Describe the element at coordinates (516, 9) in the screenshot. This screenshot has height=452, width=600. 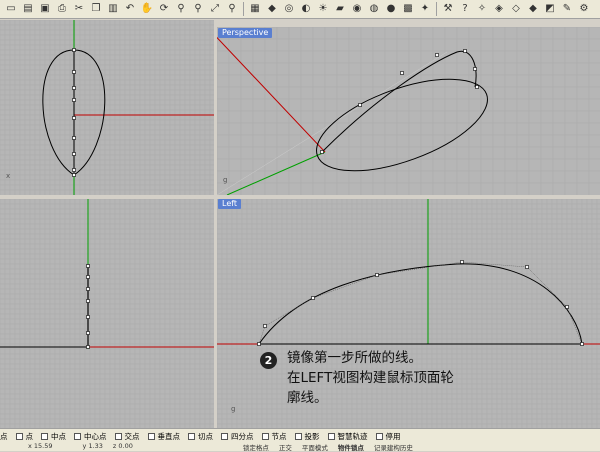
I see `select-box-icon: ◇` at that location.